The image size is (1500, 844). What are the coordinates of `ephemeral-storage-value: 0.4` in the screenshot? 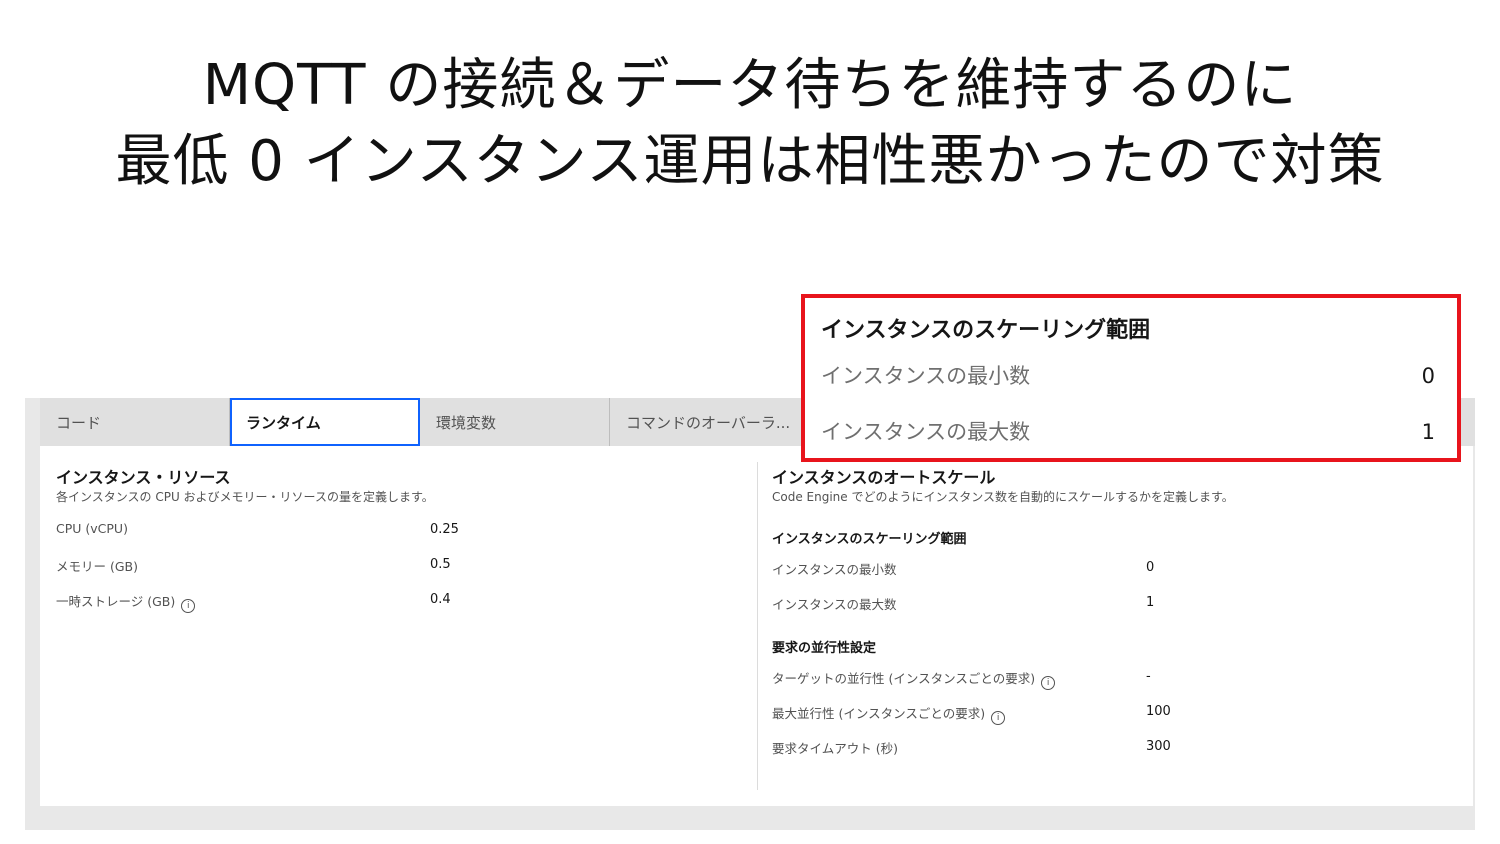 It's located at (440, 599).